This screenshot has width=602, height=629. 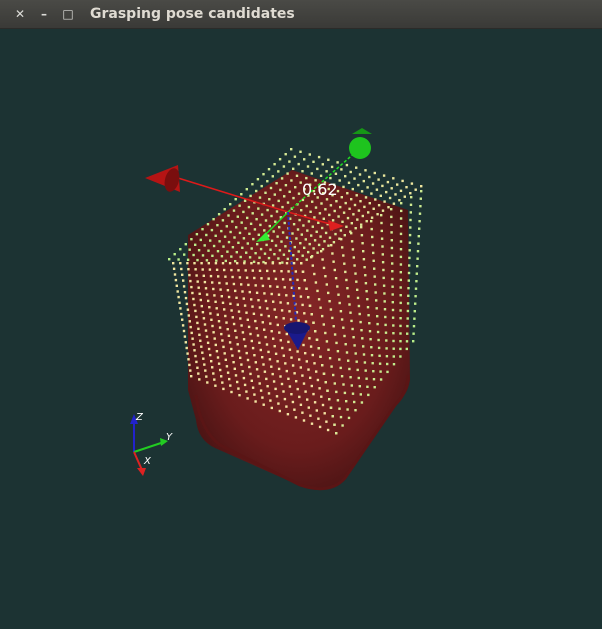 What do you see at coordinates (68, 14) in the screenshot?
I see `maximize-icon: □` at bounding box center [68, 14].